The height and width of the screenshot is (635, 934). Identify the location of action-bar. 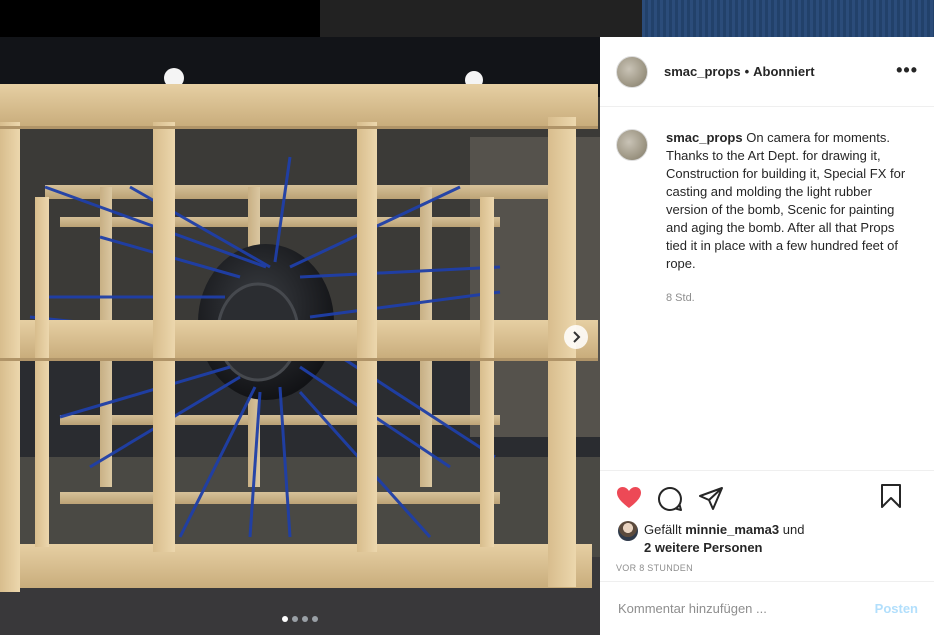
(767, 493).